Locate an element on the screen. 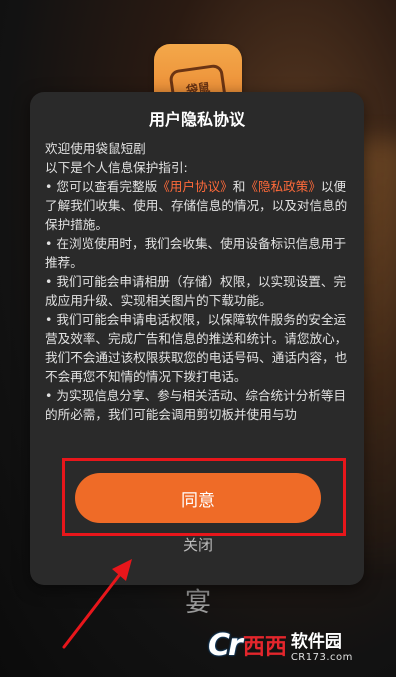 Image resolution: width=396 pixels, height=677 pixels. watermark-logo: Cr is located at coordinates (225, 645).